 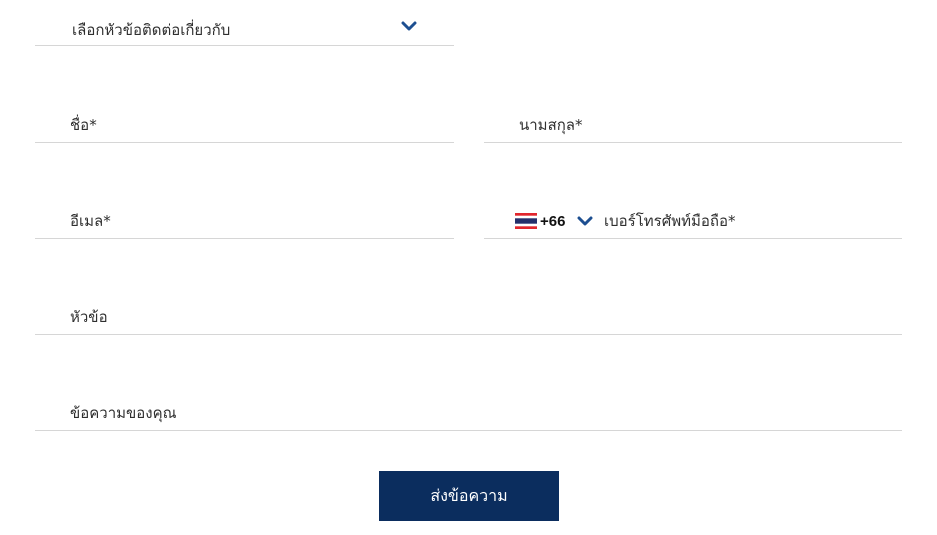 I want to click on dial-code: +66, so click(x=553, y=221).